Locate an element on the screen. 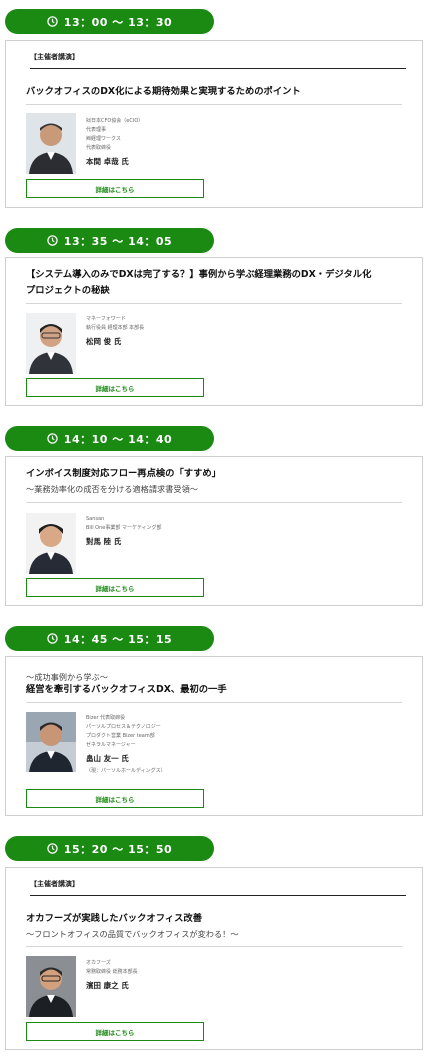 The image size is (433, 1057). session-title-line2: プロジェクトの秘訣 is located at coordinates (68, 290).